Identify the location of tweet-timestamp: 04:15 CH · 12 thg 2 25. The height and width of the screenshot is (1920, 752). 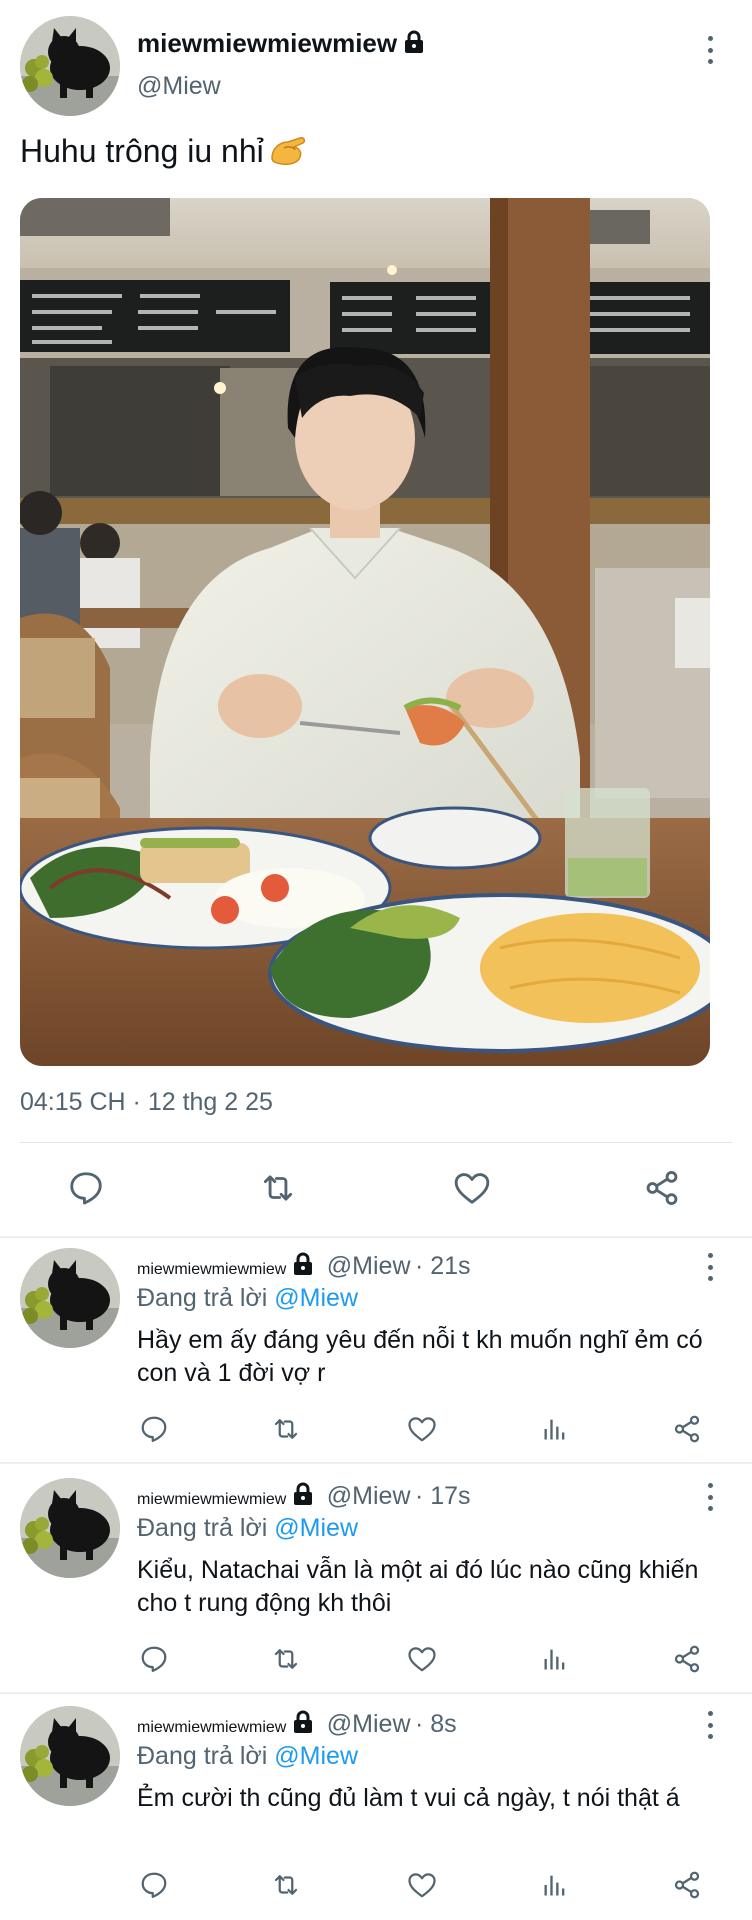
(146, 1102).